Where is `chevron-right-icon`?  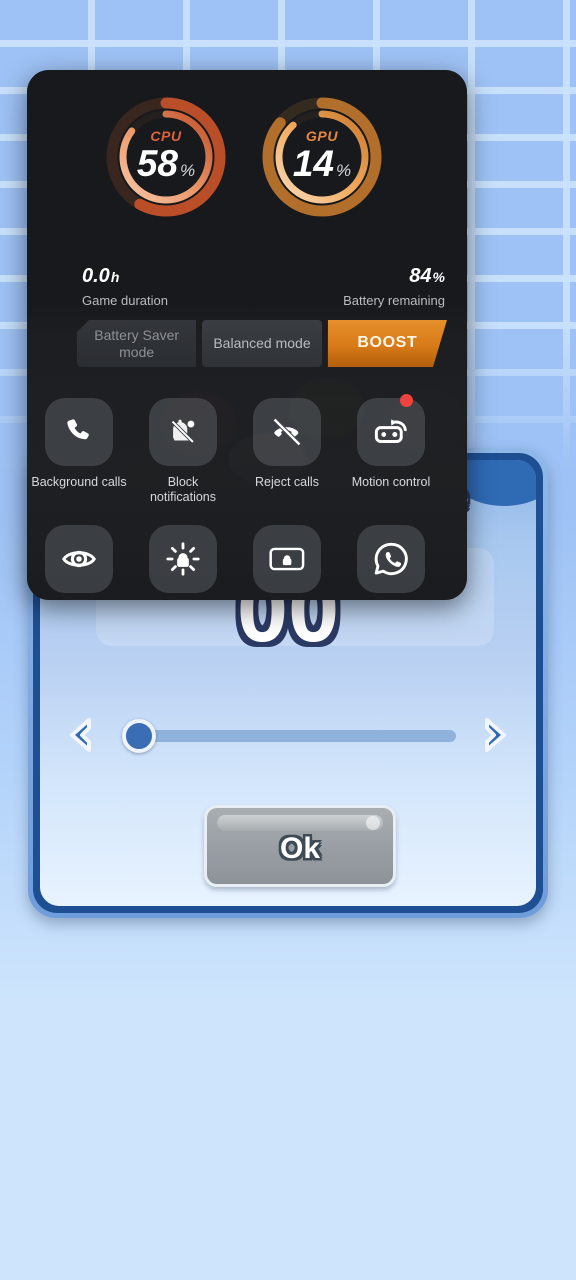 chevron-right-icon is located at coordinates (494, 735).